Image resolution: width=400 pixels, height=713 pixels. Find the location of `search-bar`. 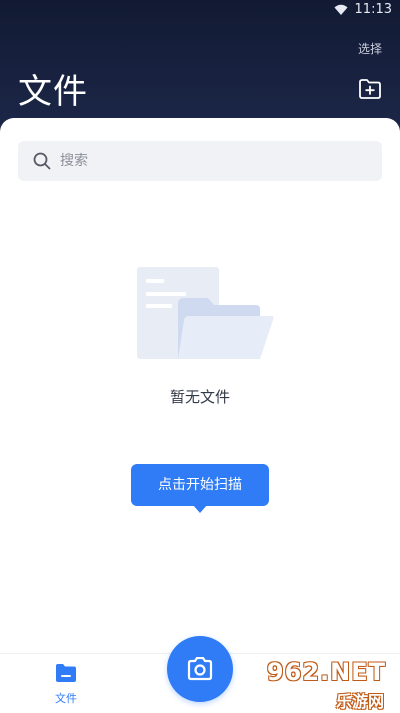

search-bar is located at coordinates (200, 161).